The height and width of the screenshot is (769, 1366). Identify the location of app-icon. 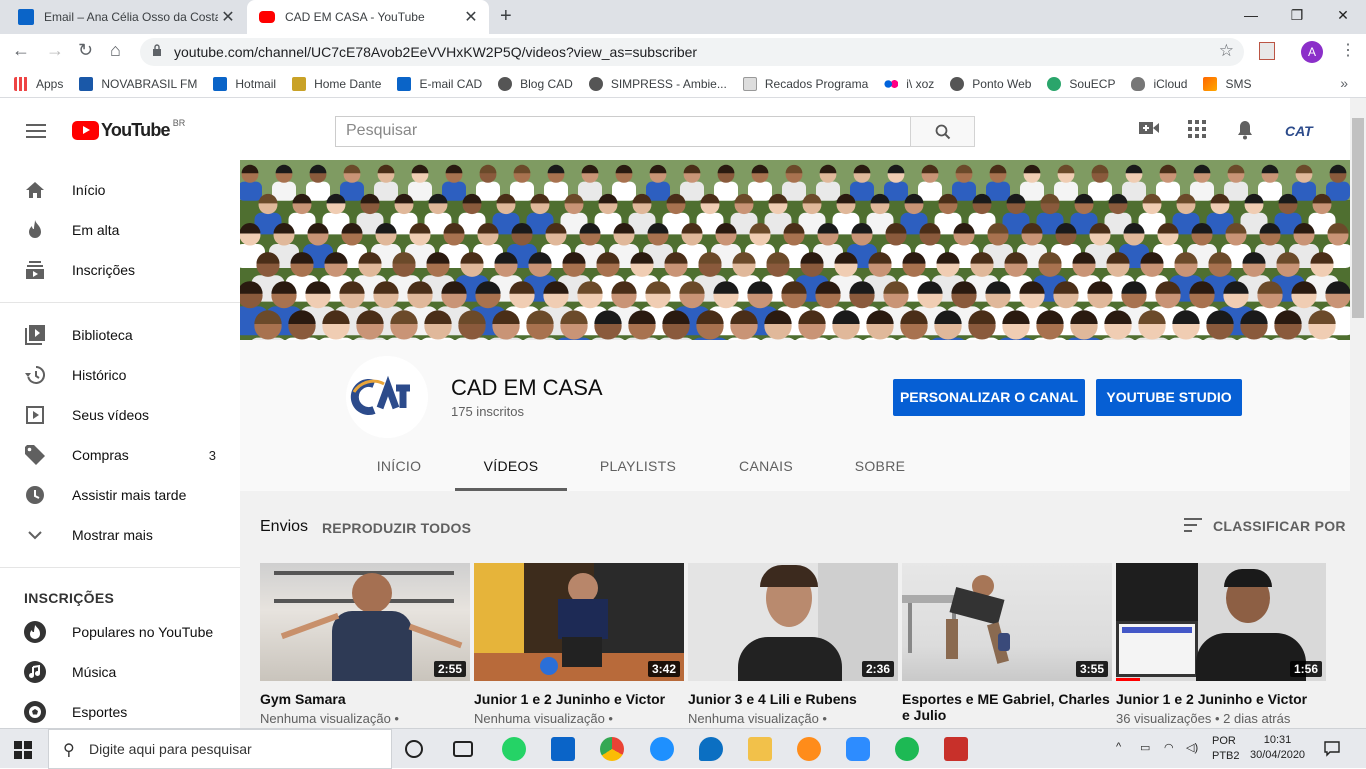
(809, 749).